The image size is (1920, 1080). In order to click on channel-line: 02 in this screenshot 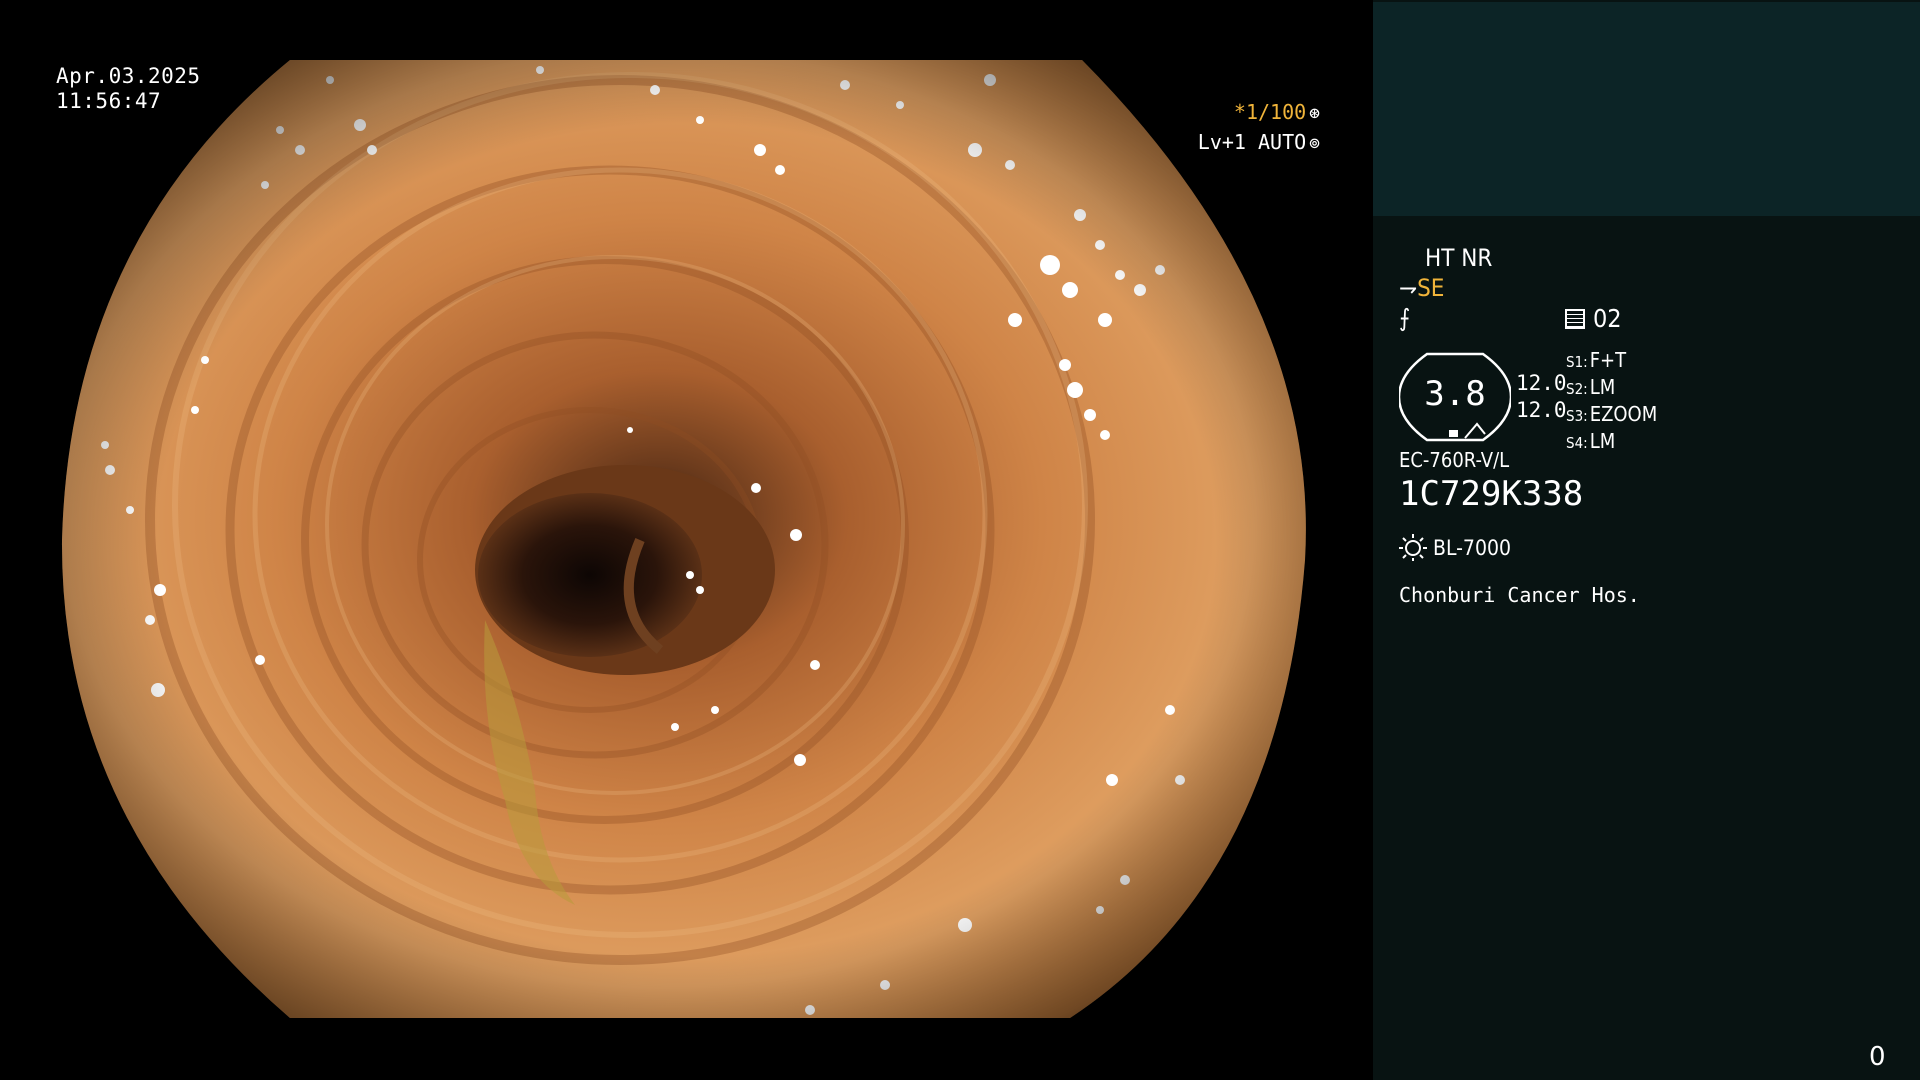, I will do `click(1593, 318)`.